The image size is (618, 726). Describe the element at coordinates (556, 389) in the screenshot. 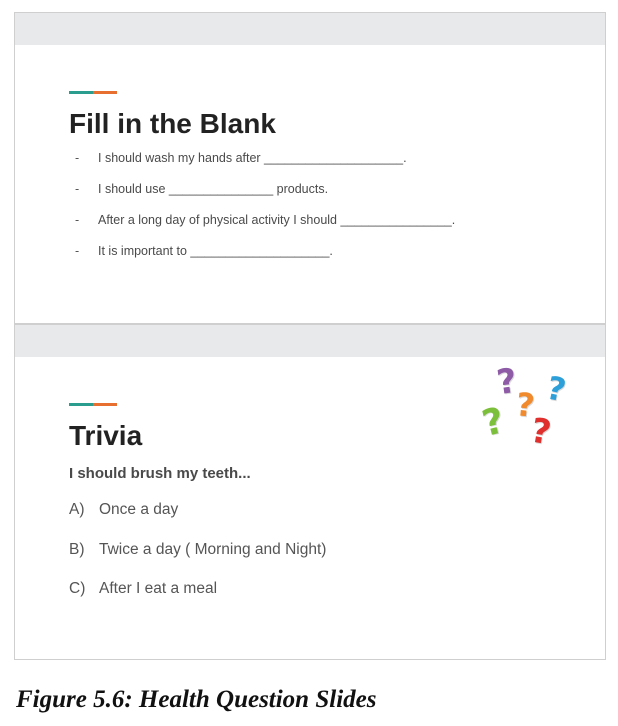

I see `question-mark-blue-icon: ?` at that location.